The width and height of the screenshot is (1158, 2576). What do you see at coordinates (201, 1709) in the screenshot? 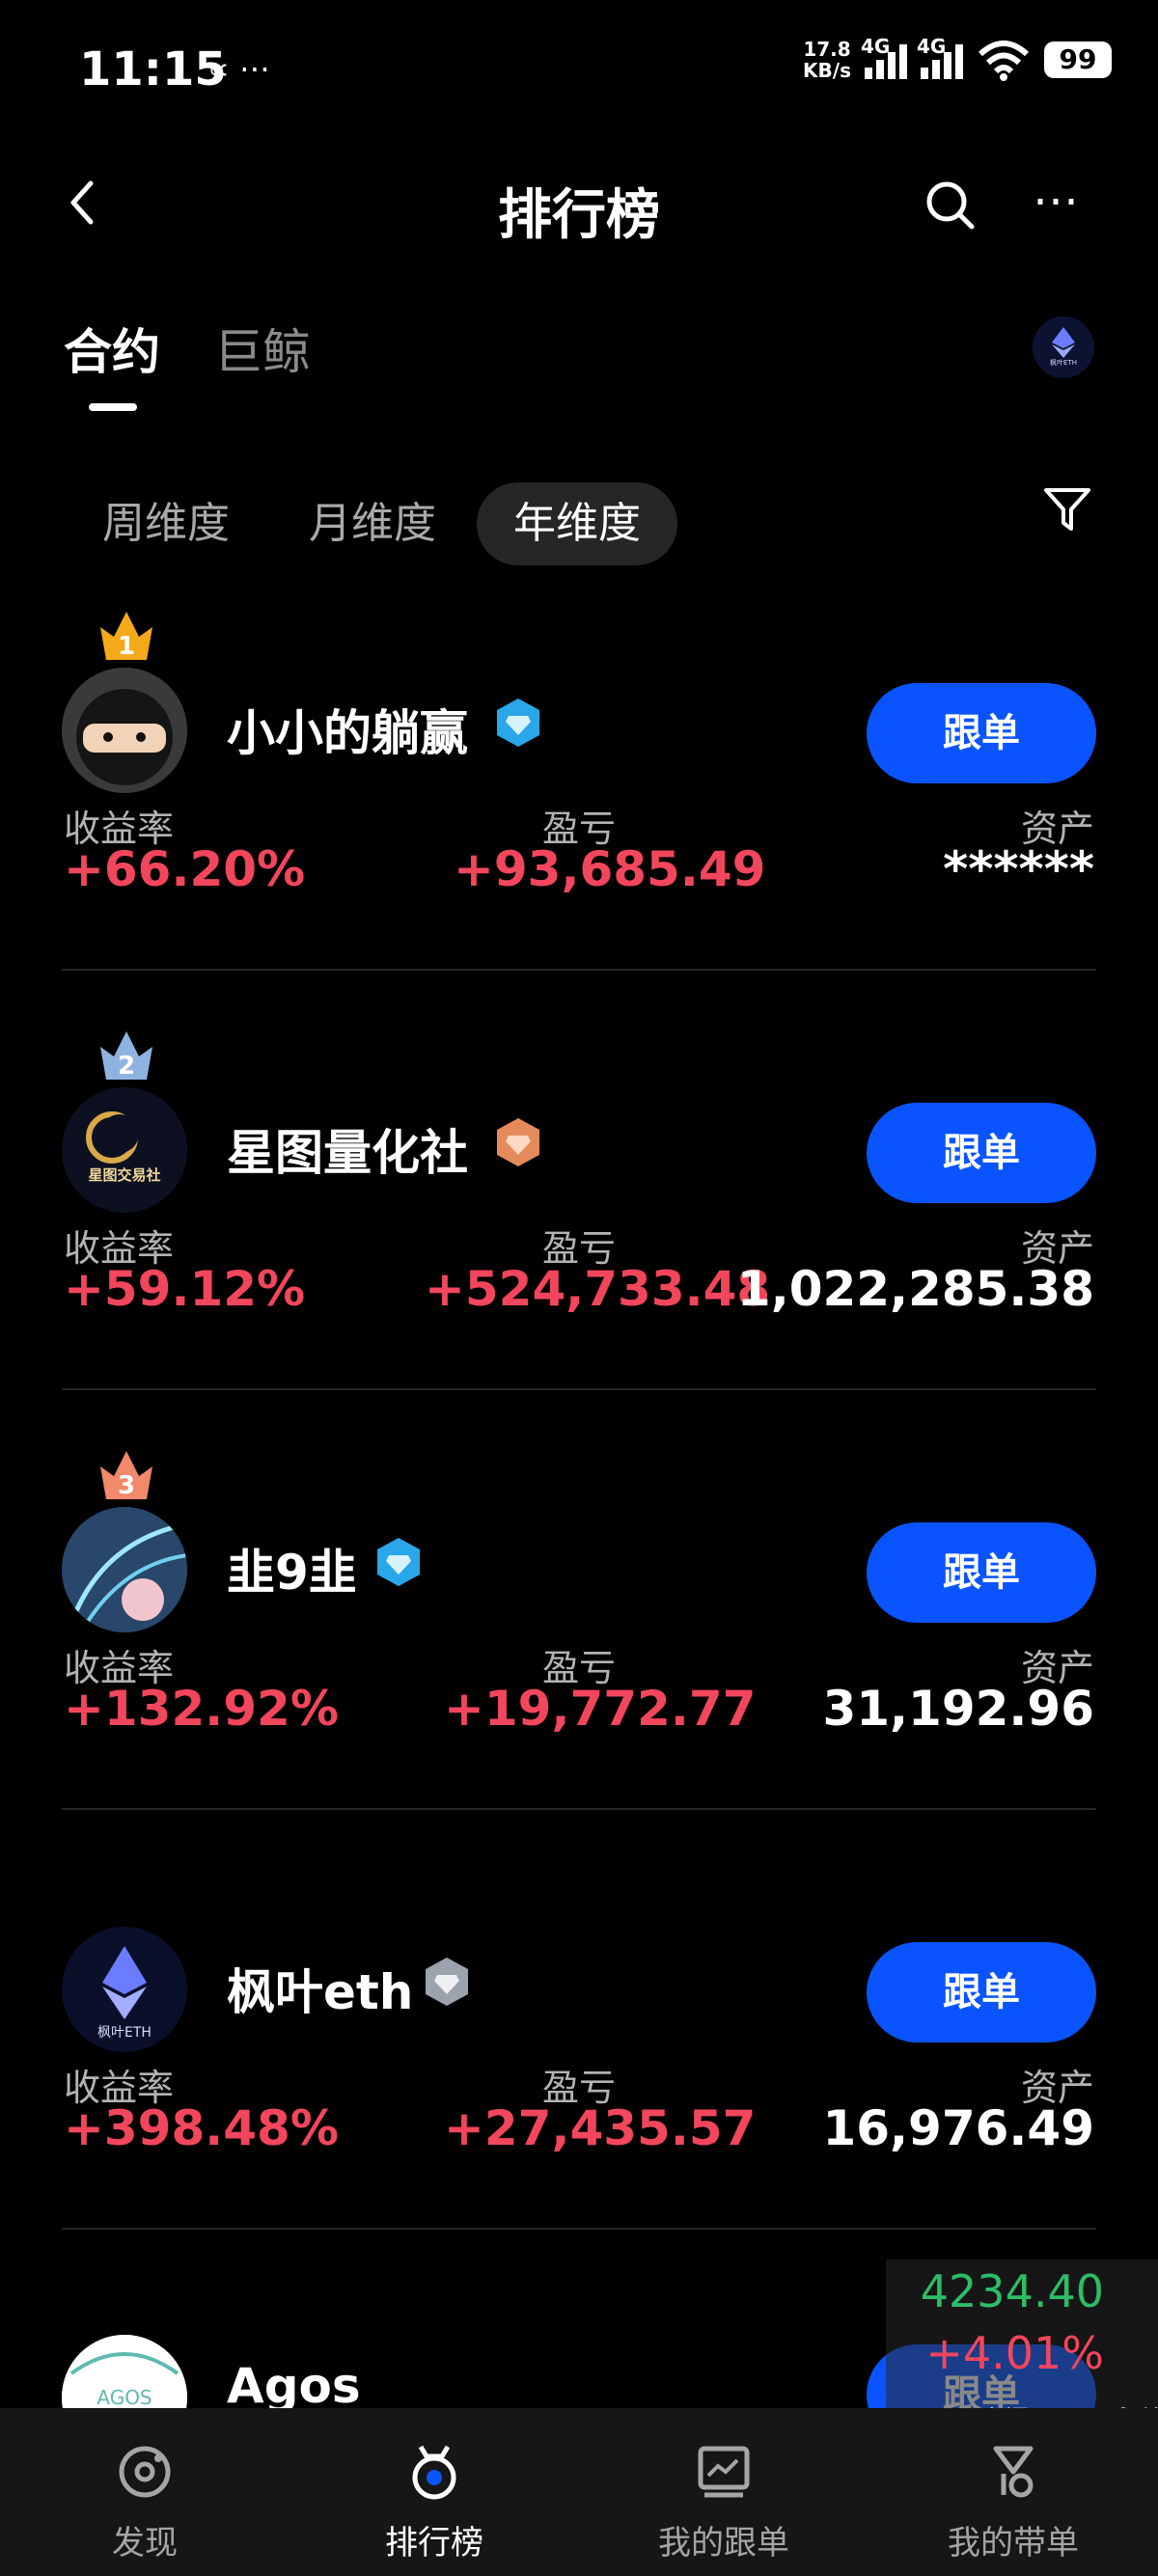
I see `rate-value: +132.92%` at bounding box center [201, 1709].